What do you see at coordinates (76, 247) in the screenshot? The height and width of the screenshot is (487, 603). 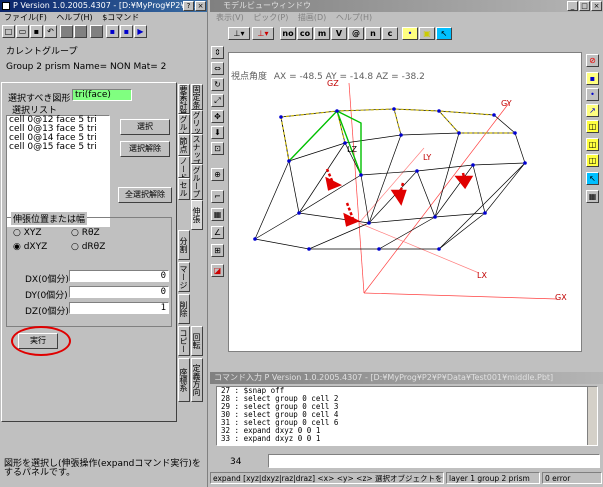 I see `radio-empty-icon: ○` at bounding box center [76, 247].